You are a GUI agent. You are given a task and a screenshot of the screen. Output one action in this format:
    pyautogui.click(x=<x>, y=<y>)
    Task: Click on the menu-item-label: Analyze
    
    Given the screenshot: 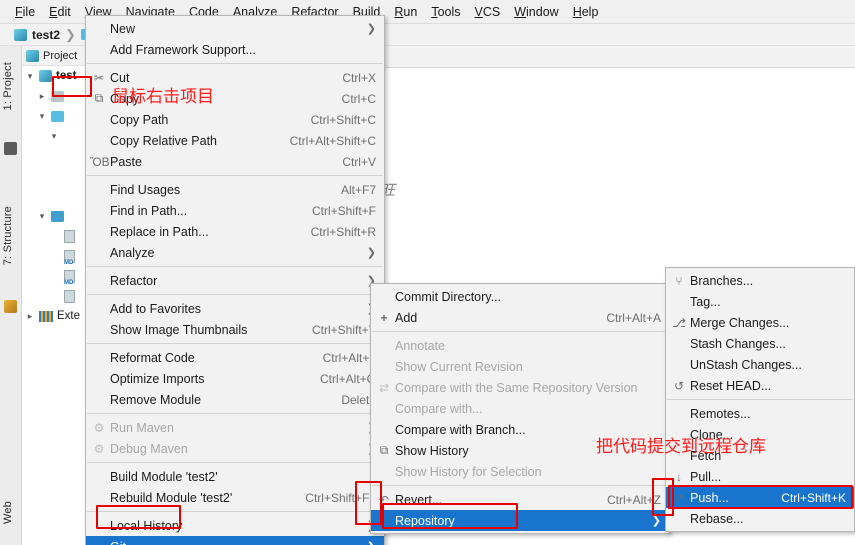 What is the action you would take?
    pyautogui.click(x=132, y=252)
    